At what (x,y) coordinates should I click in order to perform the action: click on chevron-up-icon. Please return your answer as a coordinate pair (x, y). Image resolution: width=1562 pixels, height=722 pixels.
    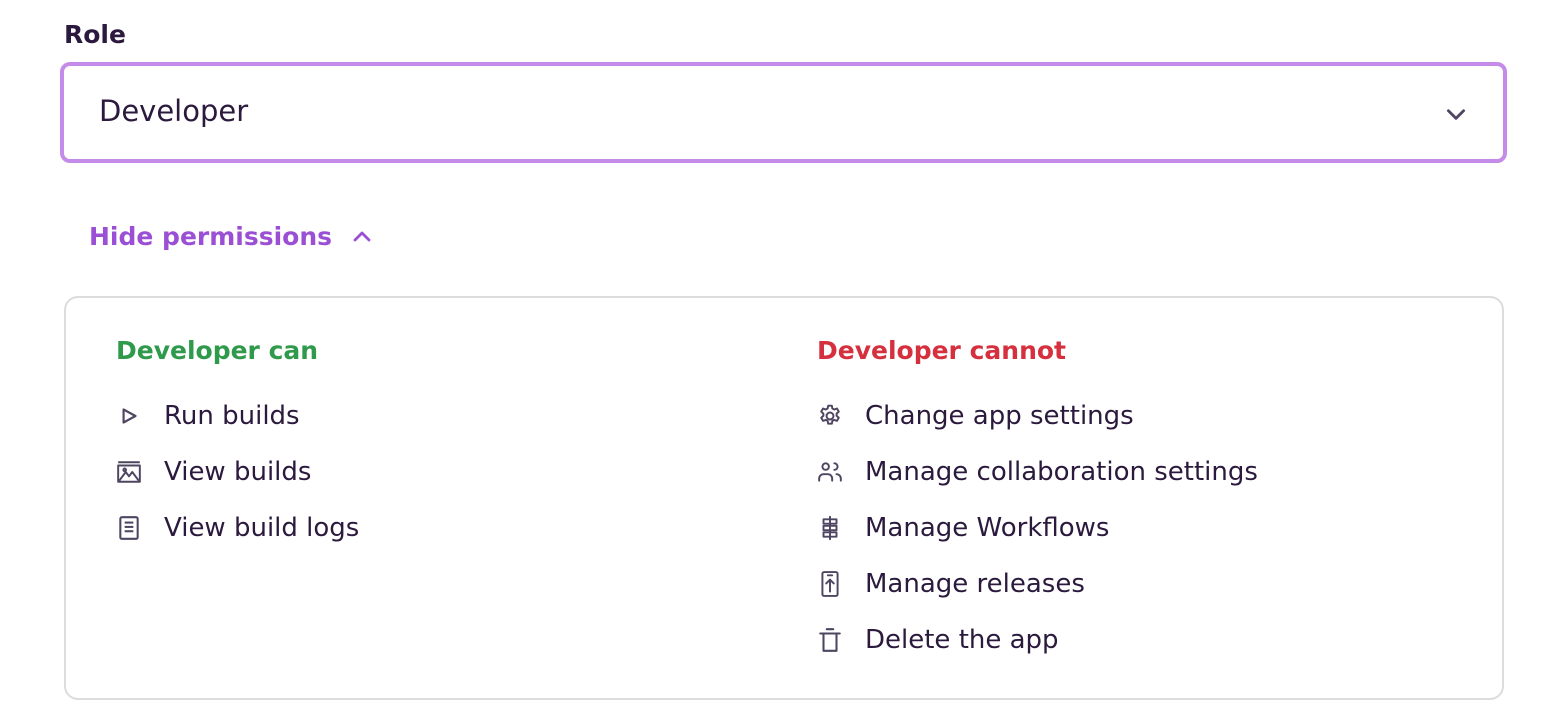
    Looking at the image, I should click on (362, 236).